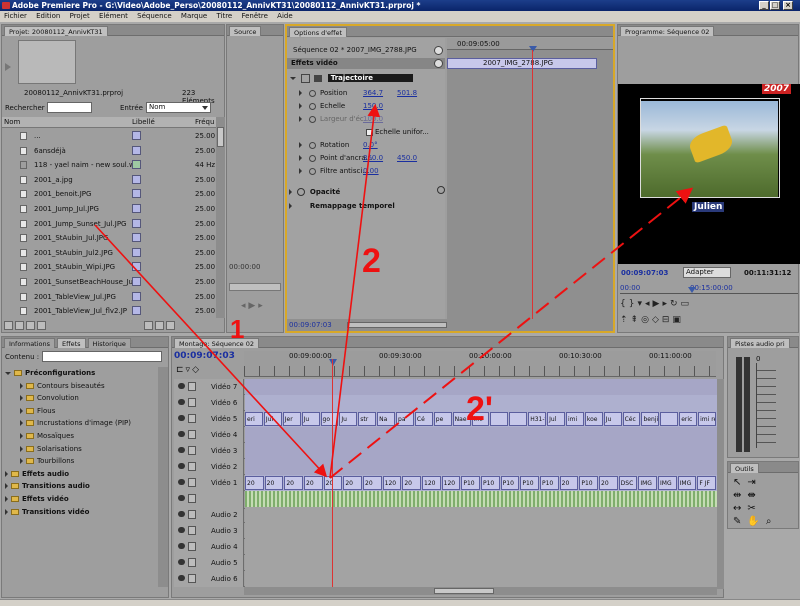  What do you see at coordinates (371, 261) in the screenshot?
I see `annotation-label-2: 2` at bounding box center [371, 261].